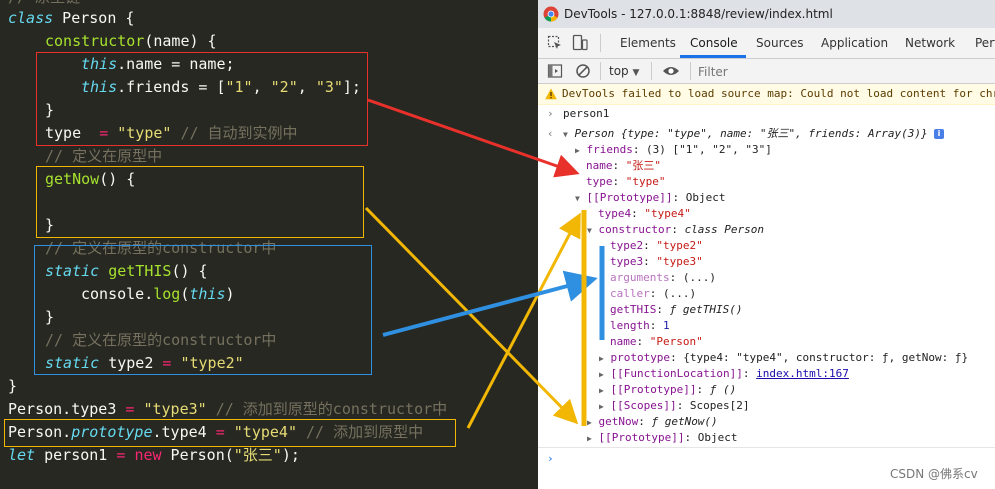 The width and height of the screenshot is (995, 489). Describe the element at coordinates (802, 373) in the screenshot. I see `source-link: index.html:167` at that location.